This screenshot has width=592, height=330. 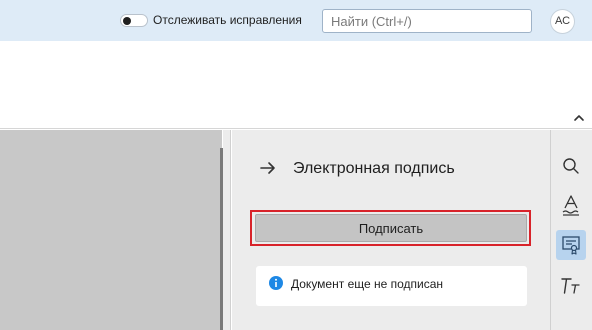 I want to click on text-style-icon, so click(x=570, y=286).